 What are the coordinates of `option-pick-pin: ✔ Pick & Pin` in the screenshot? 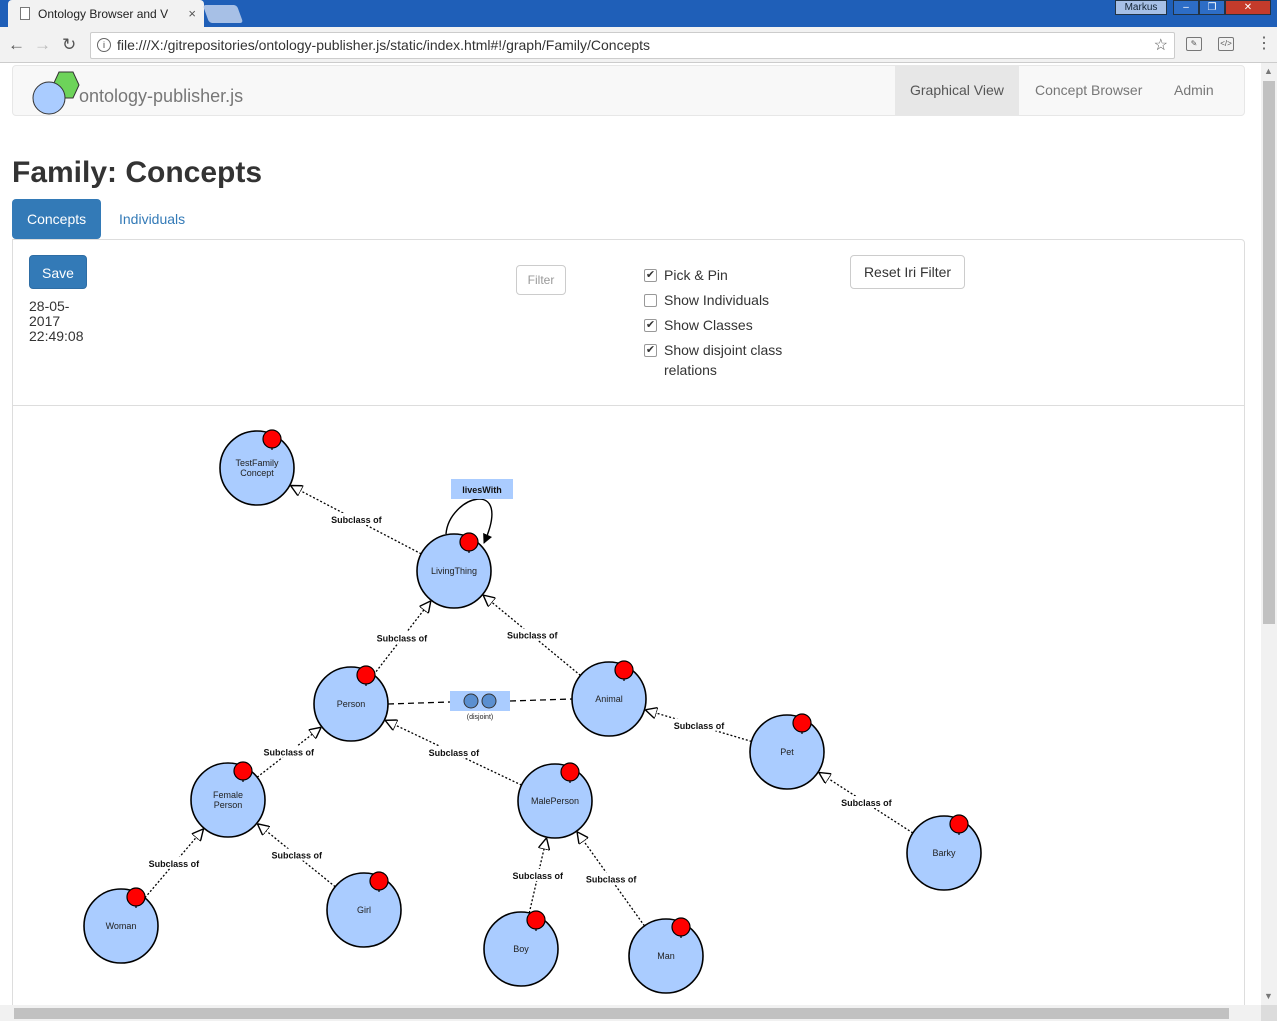 It's located at (739, 275).